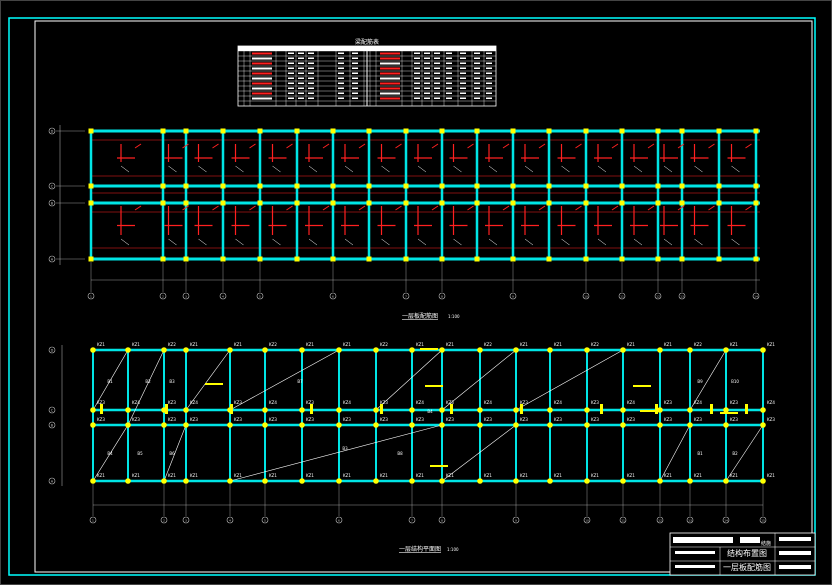 The width and height of the screenshot is (832, 585). Describe the element at coordinates (442, 297) in the screenshot. I see `axis-col-label: 8` at that location.